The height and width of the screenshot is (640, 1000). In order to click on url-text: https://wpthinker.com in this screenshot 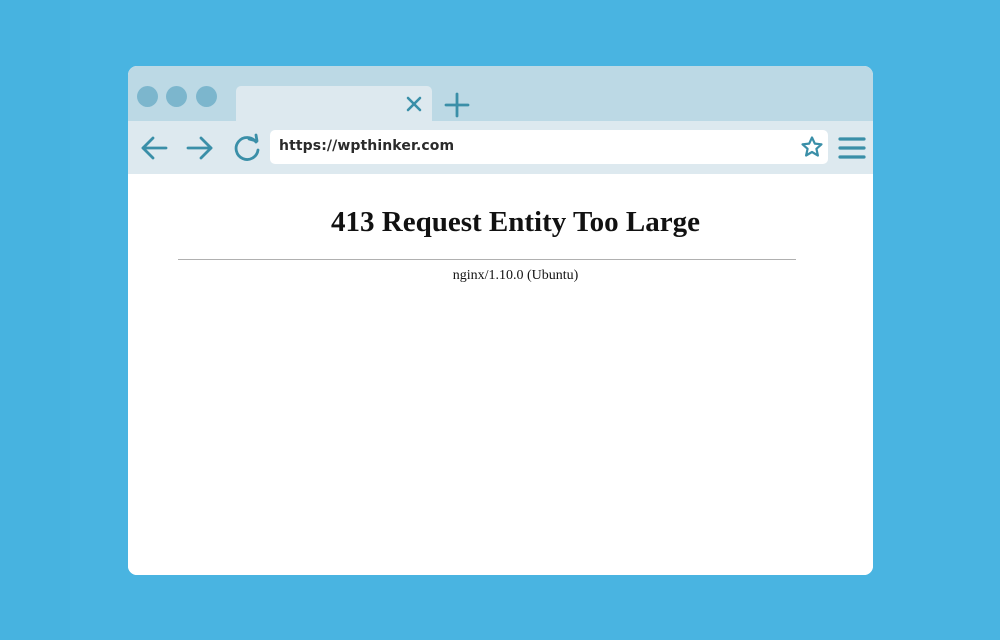, I will do `click(367, 146)`.